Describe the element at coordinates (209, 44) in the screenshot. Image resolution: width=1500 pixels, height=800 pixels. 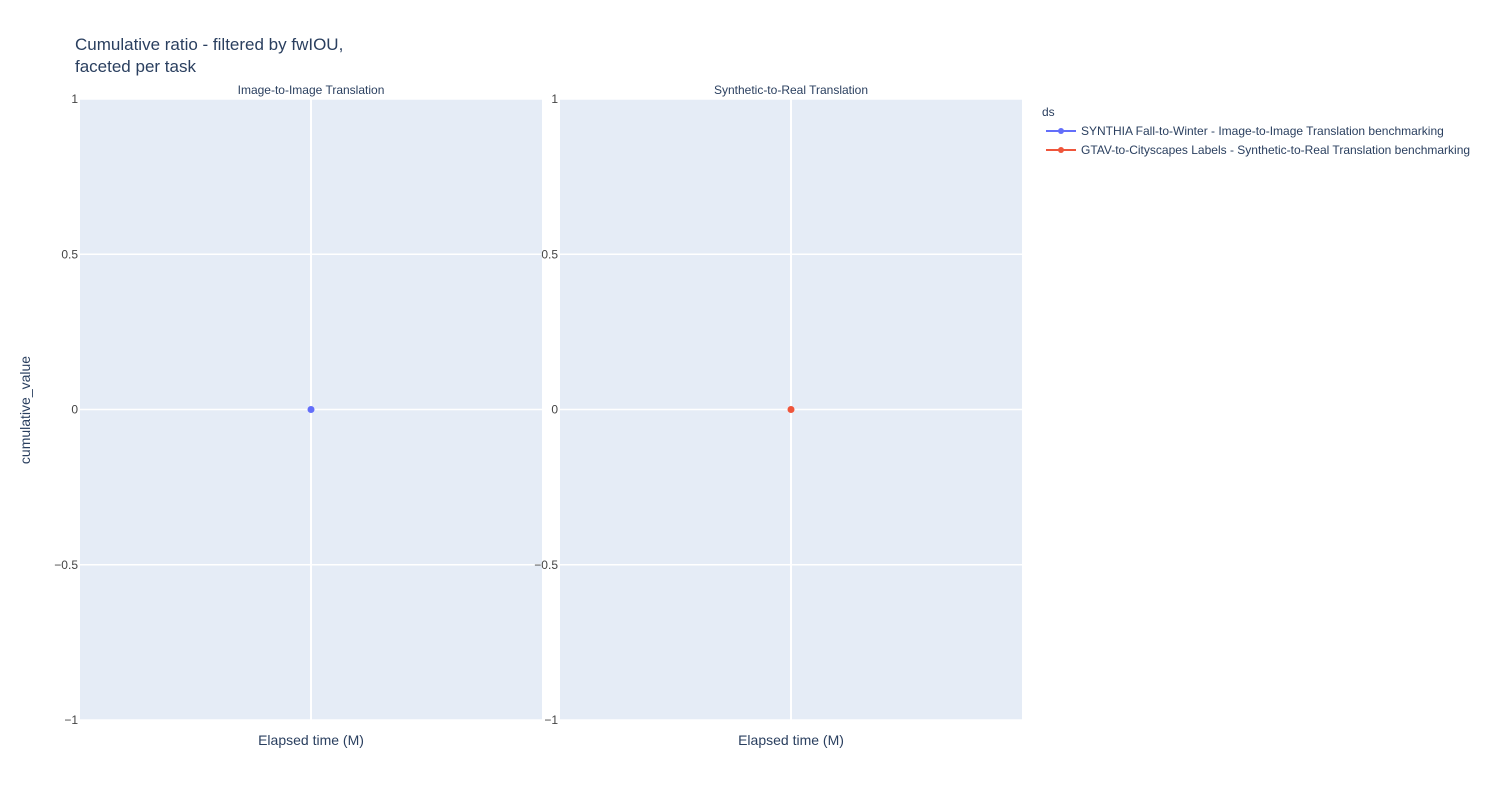
I see `chart-title-line1: Cumulative ratio - filtered by fwIOU,` at that location.